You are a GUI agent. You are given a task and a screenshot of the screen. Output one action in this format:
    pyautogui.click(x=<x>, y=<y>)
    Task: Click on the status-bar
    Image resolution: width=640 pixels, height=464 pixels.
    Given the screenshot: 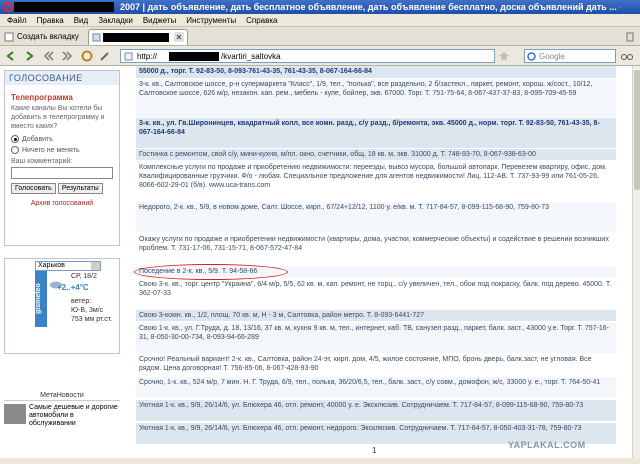 What is the action you would take?
    pyautogui.click(x=320, y=461)
    